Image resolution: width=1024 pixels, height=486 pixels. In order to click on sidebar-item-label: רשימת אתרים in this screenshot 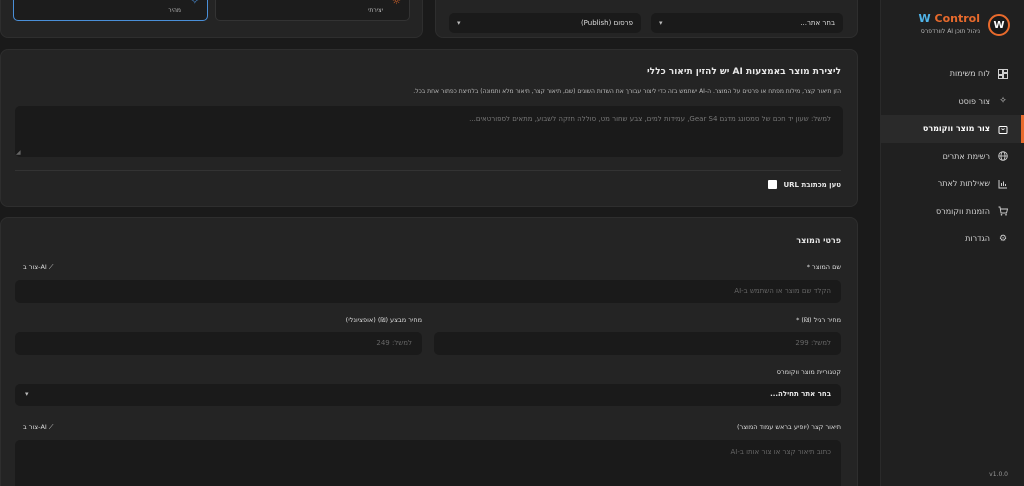, I will do `click(966, 156)`.